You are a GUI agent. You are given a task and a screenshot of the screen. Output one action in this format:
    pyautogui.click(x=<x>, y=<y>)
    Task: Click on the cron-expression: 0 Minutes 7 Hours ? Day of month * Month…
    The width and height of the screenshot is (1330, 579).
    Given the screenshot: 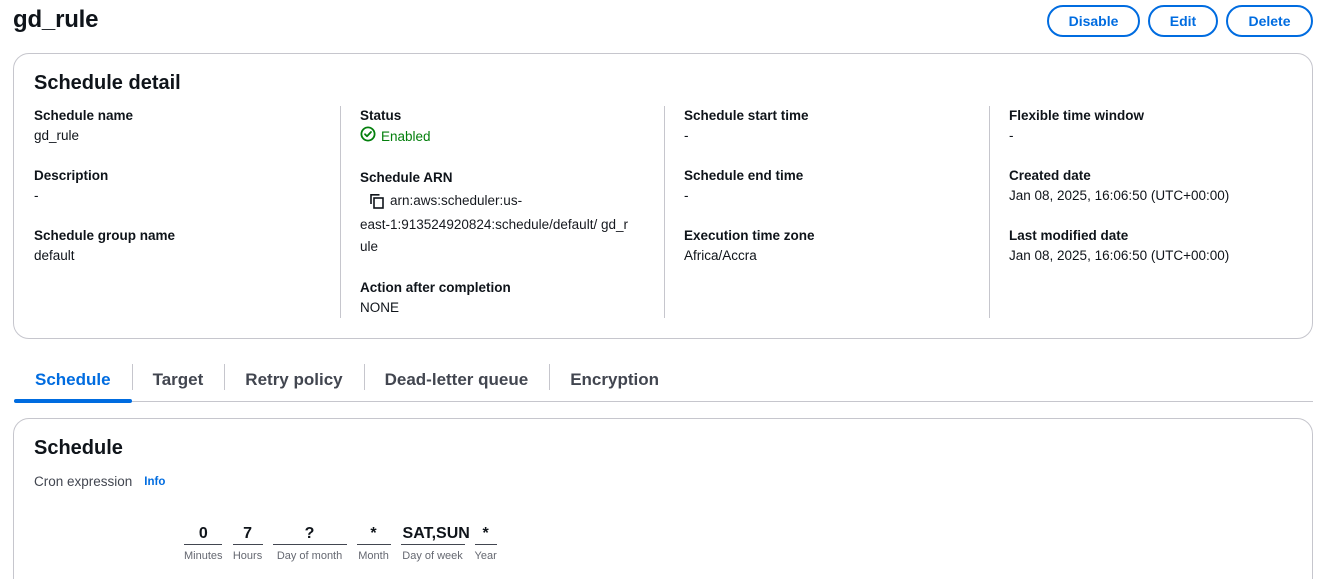 What is the action you would take?
    pyautogui.click(x=340, y=542)
    